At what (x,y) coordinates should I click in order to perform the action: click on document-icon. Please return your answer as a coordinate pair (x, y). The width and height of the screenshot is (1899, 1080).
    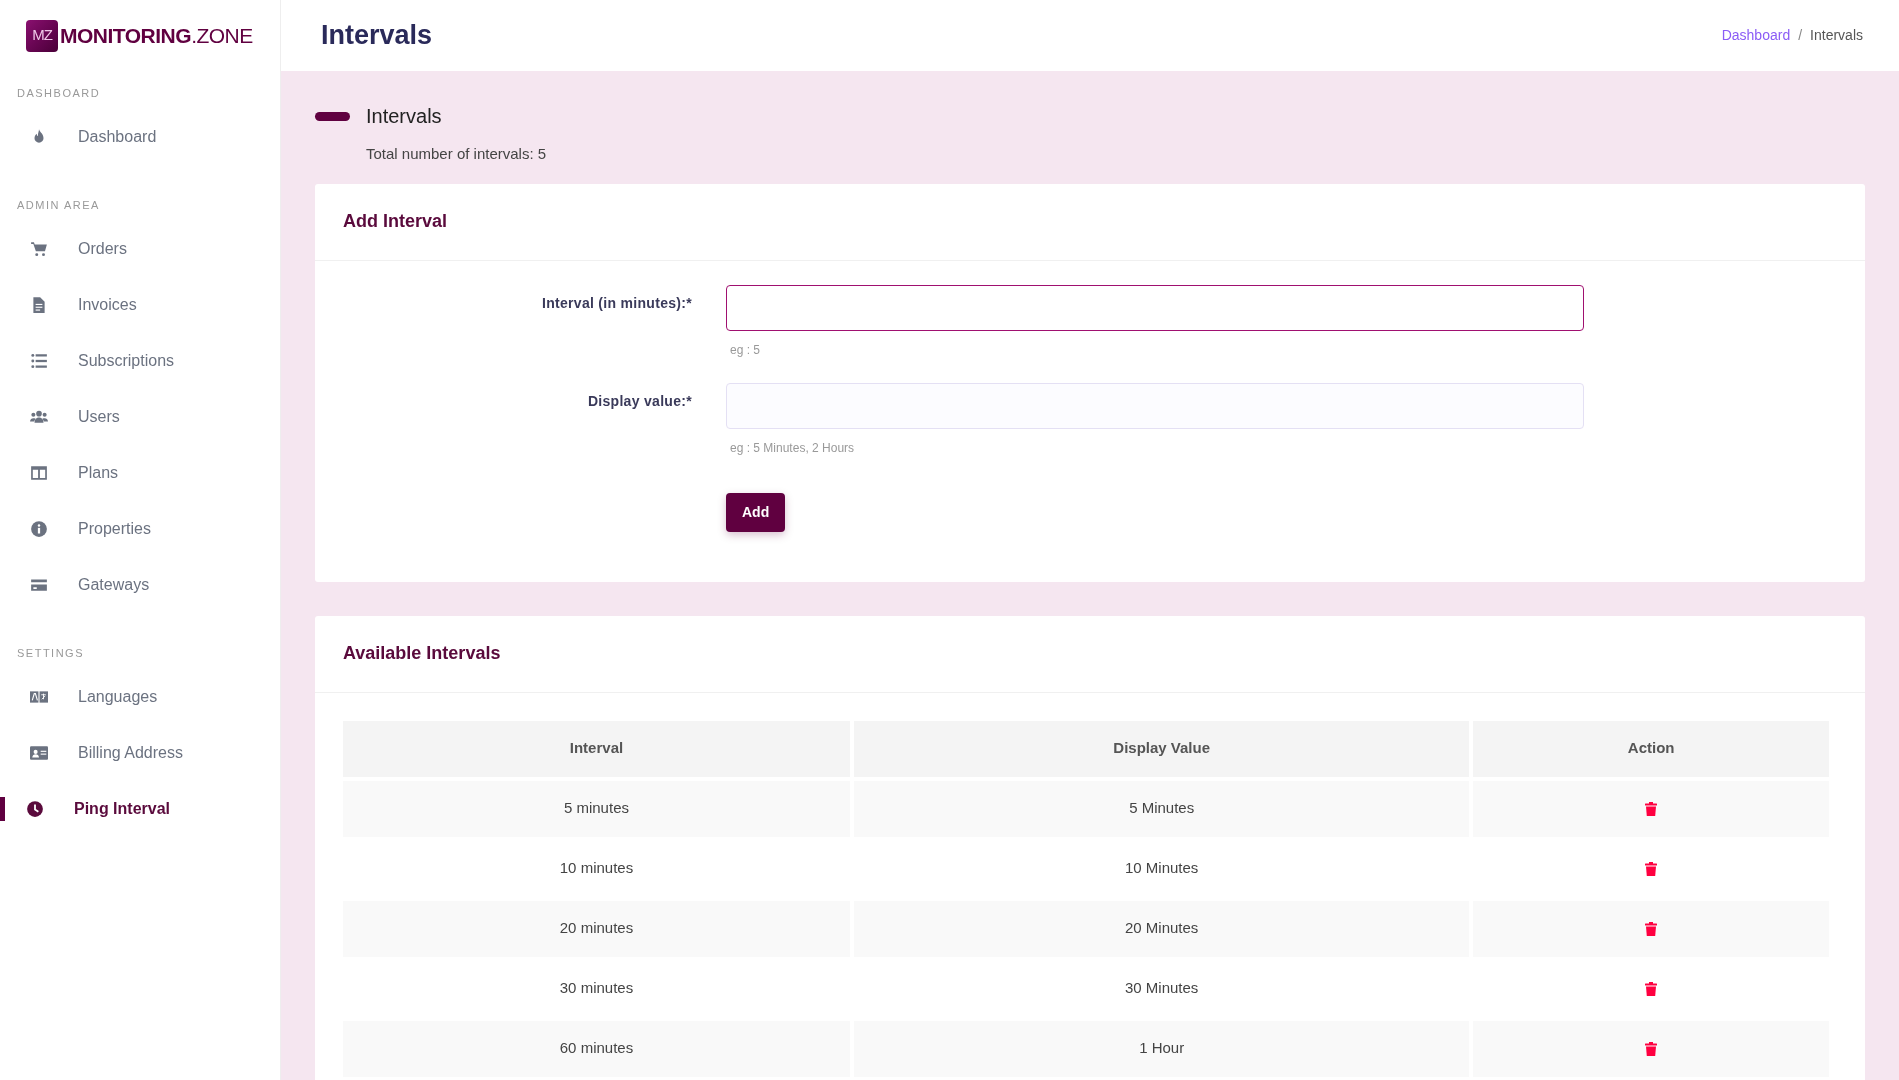
    Looking at the image, I should click on (39, 305).